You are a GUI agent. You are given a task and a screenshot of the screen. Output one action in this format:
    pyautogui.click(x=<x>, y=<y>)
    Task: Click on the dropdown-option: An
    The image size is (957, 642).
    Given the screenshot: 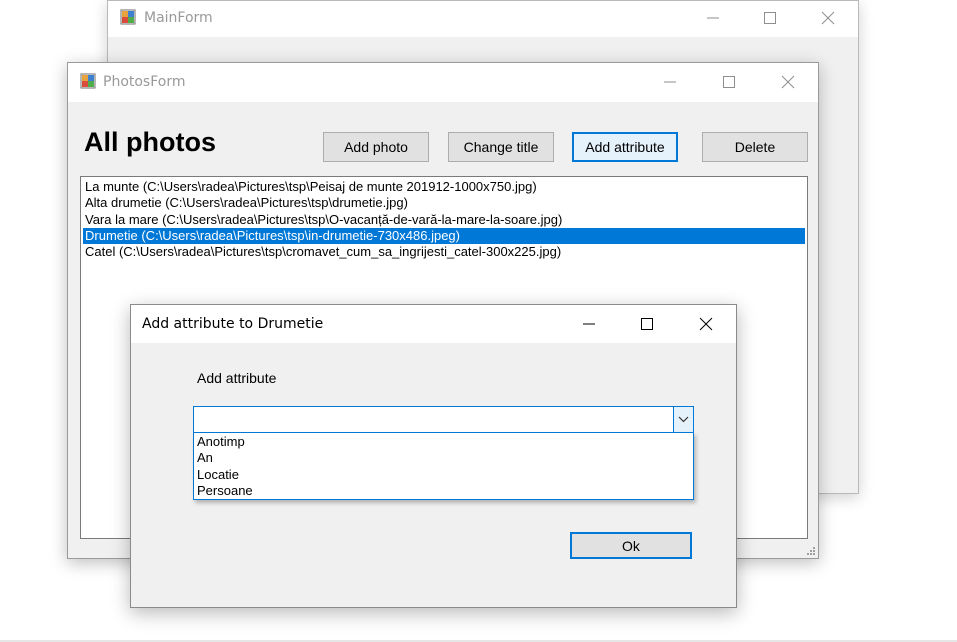 What is the action you would take?
    pyautogui.click(x=205, y=458)
    